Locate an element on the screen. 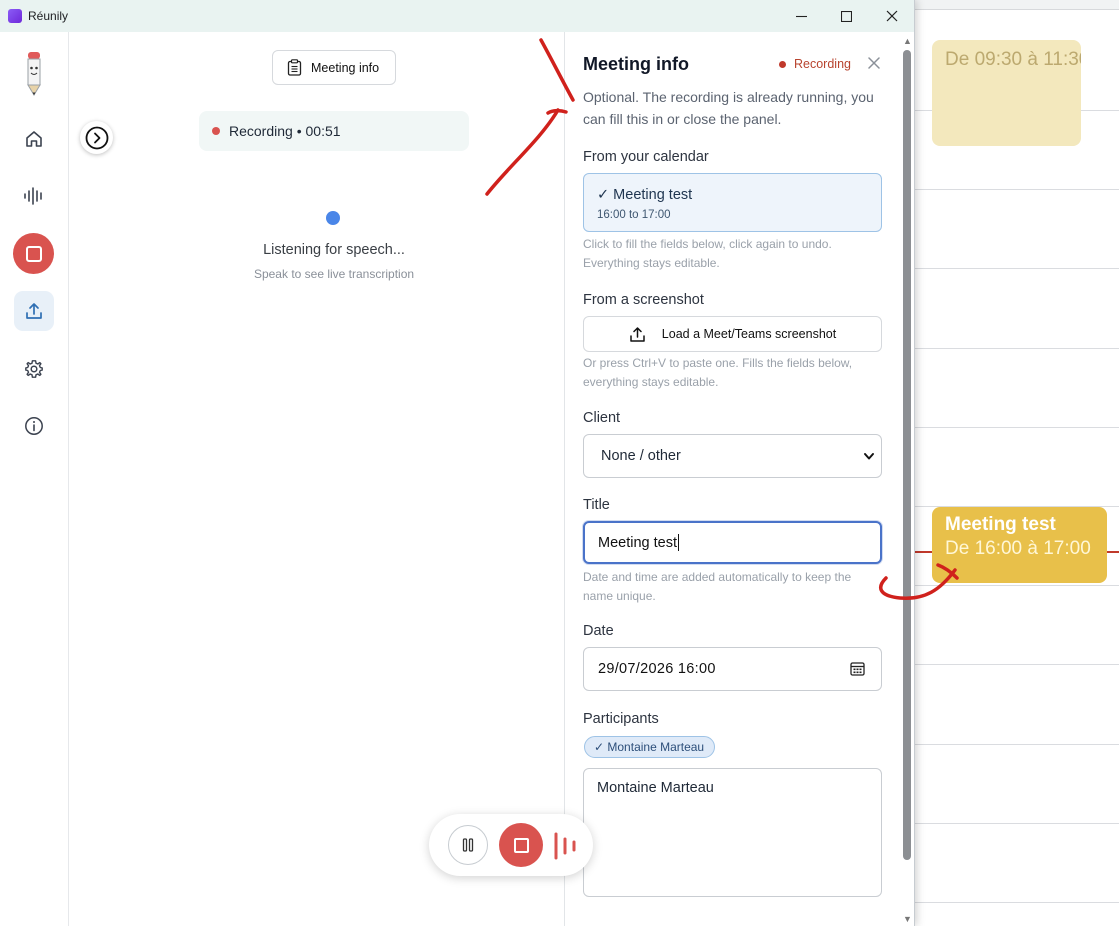 The image size is (1119, 926). background-calendar-header is located at coordinates (1016, 5).